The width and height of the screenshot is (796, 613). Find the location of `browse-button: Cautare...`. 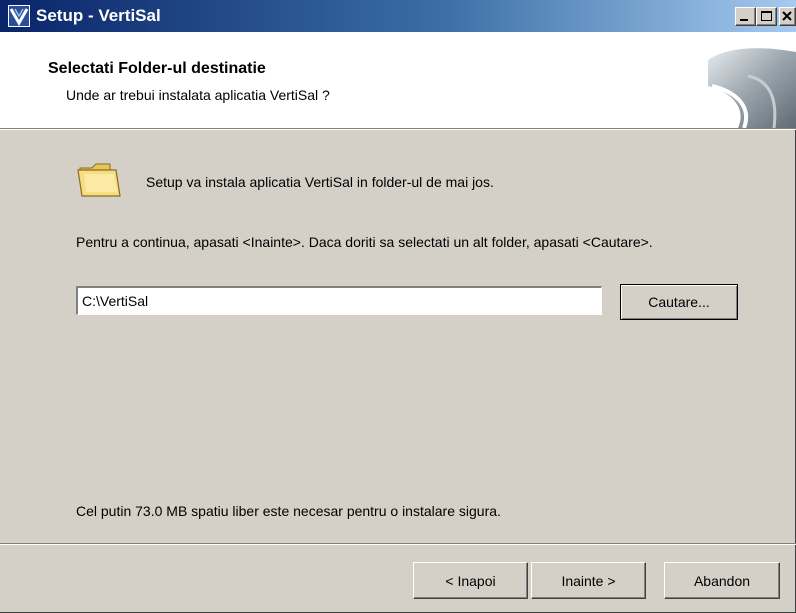

browse-button: Cautare... is located at coordinates (679, 302).